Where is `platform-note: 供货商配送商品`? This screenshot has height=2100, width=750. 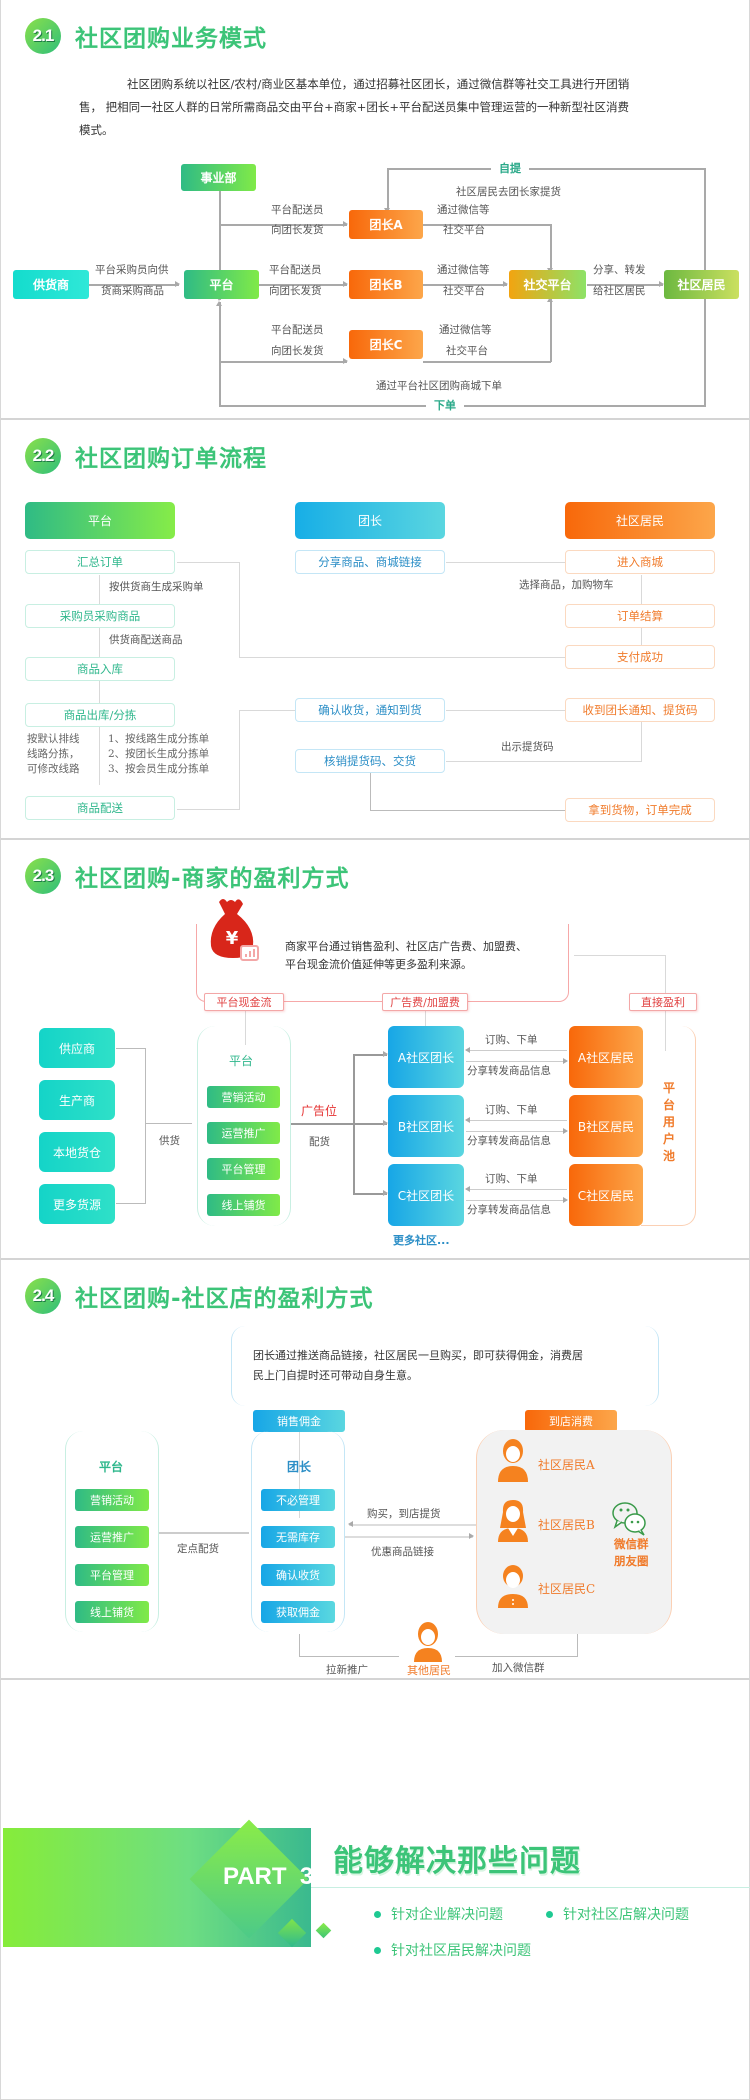
platform-note: 供货商配送商品 is located at coordinates (146, 640).